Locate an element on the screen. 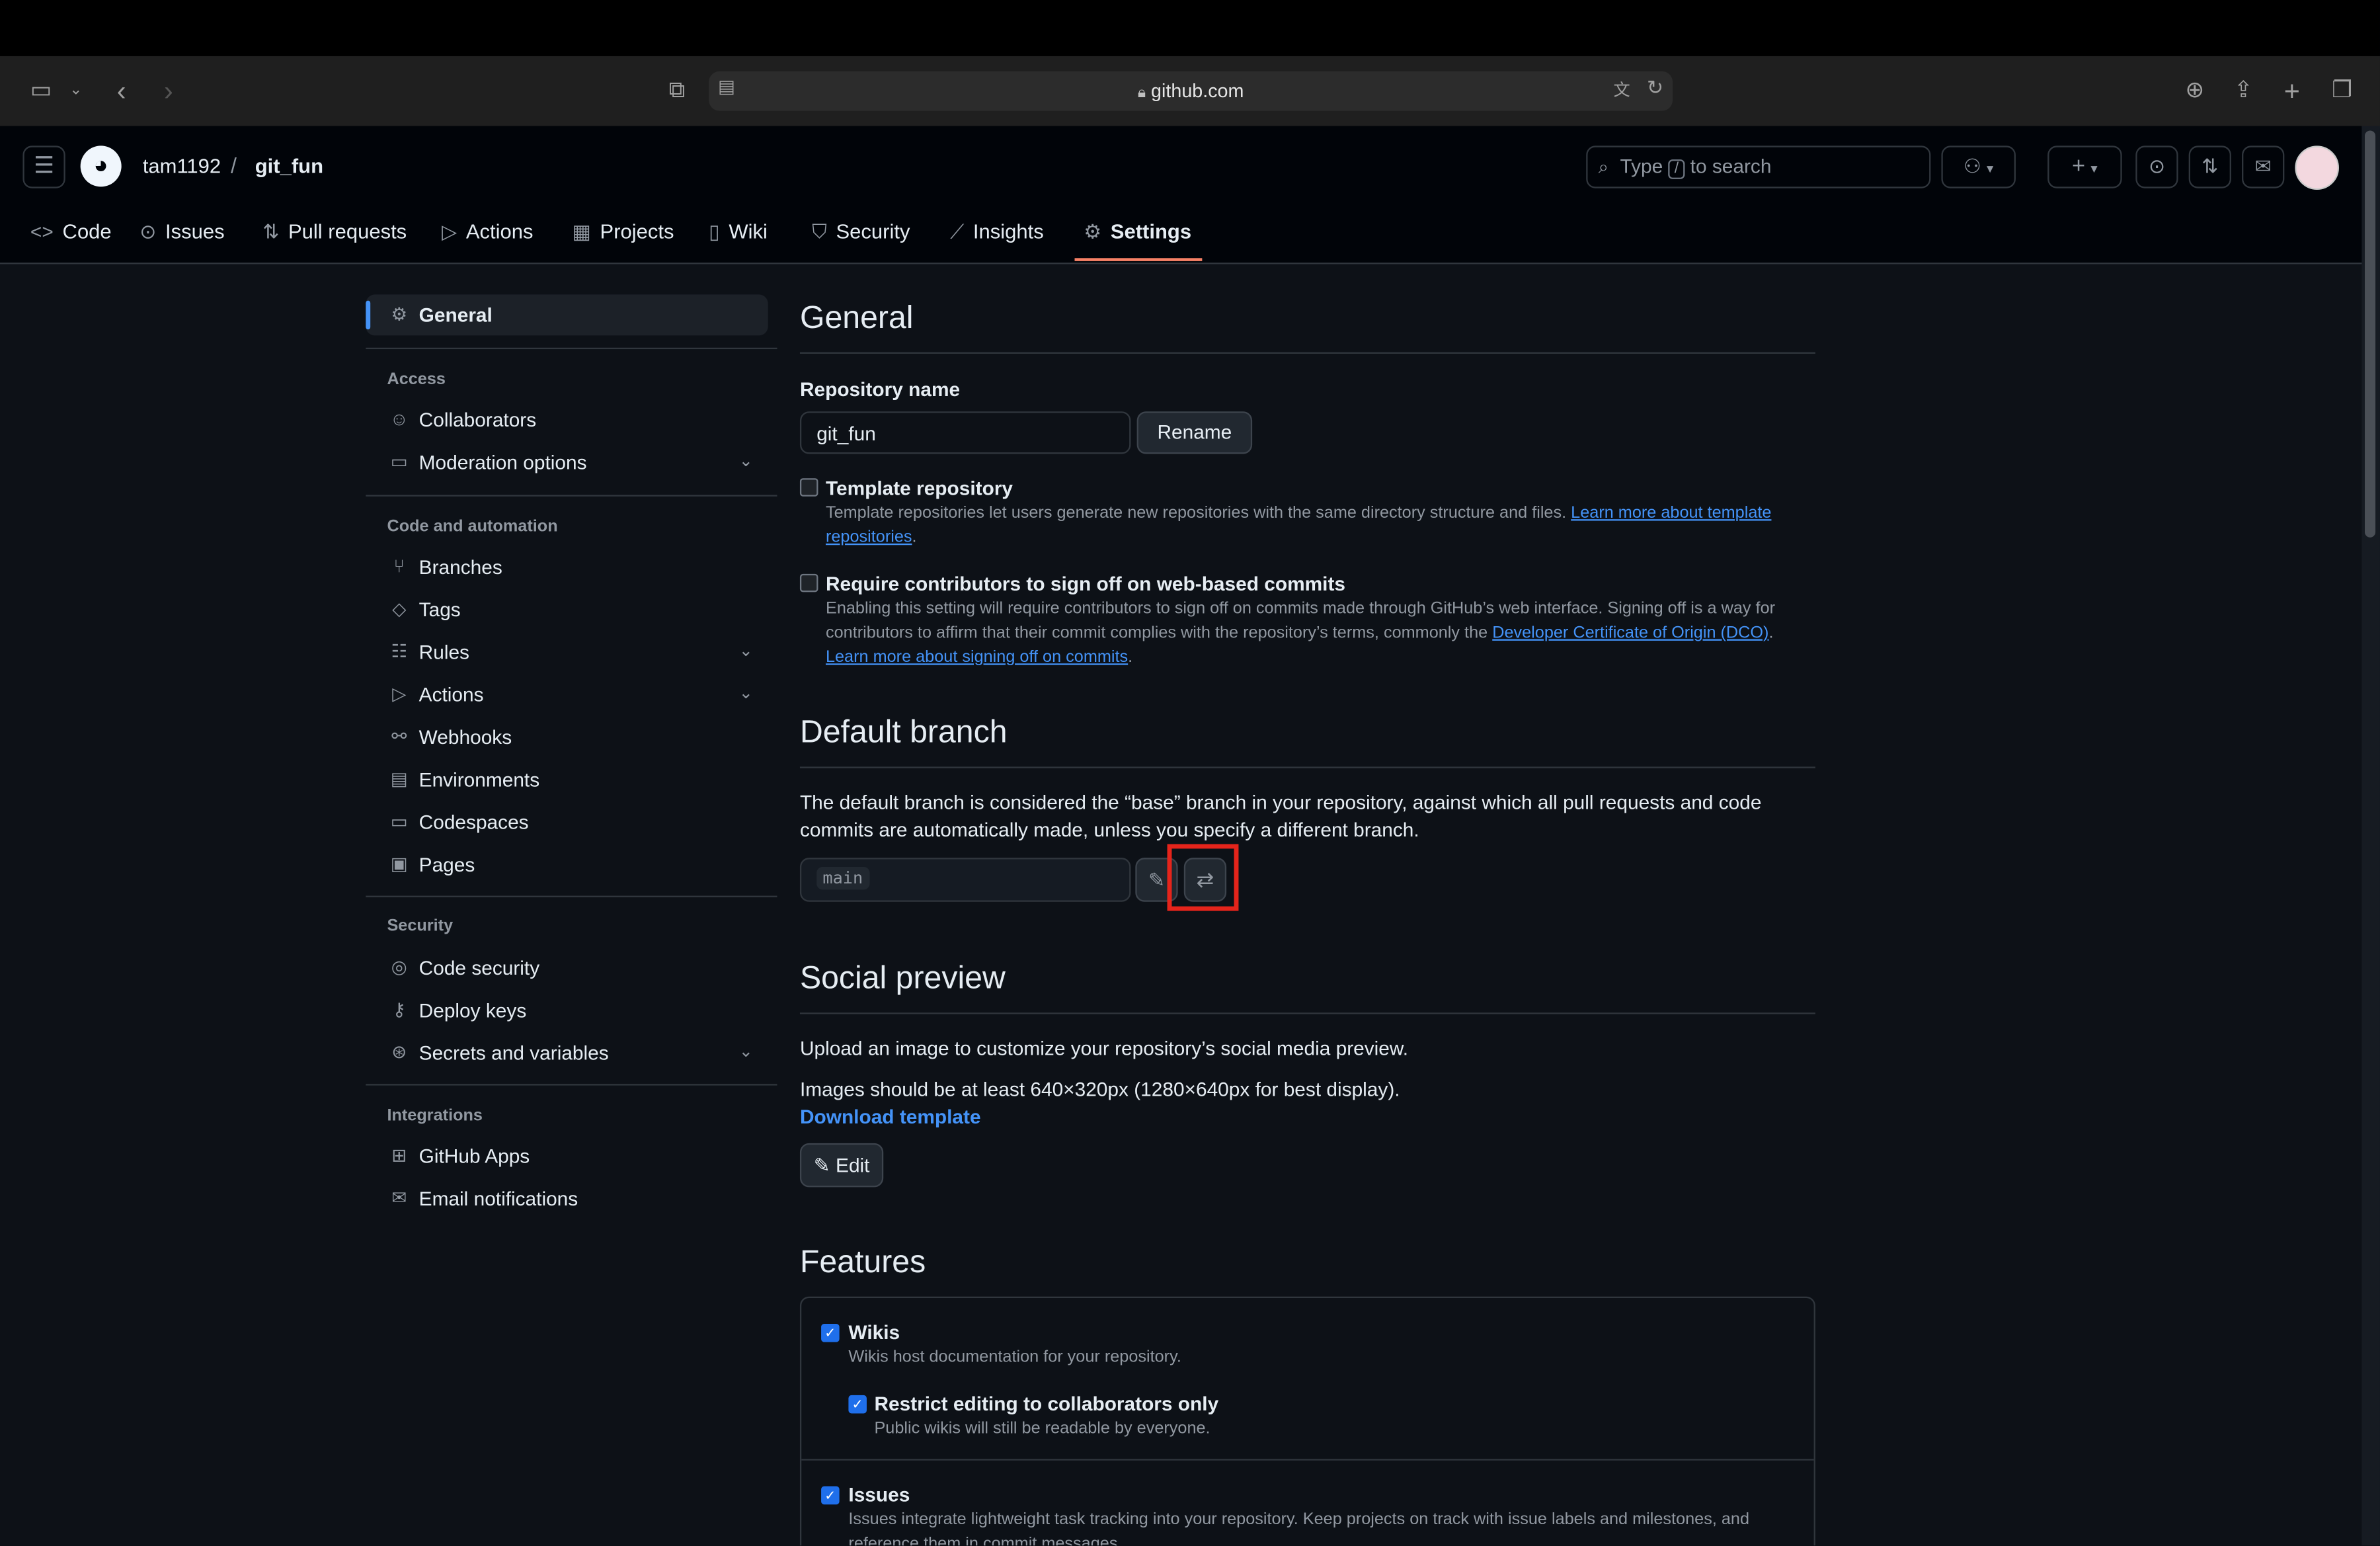  repo-link: git_fun is located at coordinates (289, 166).